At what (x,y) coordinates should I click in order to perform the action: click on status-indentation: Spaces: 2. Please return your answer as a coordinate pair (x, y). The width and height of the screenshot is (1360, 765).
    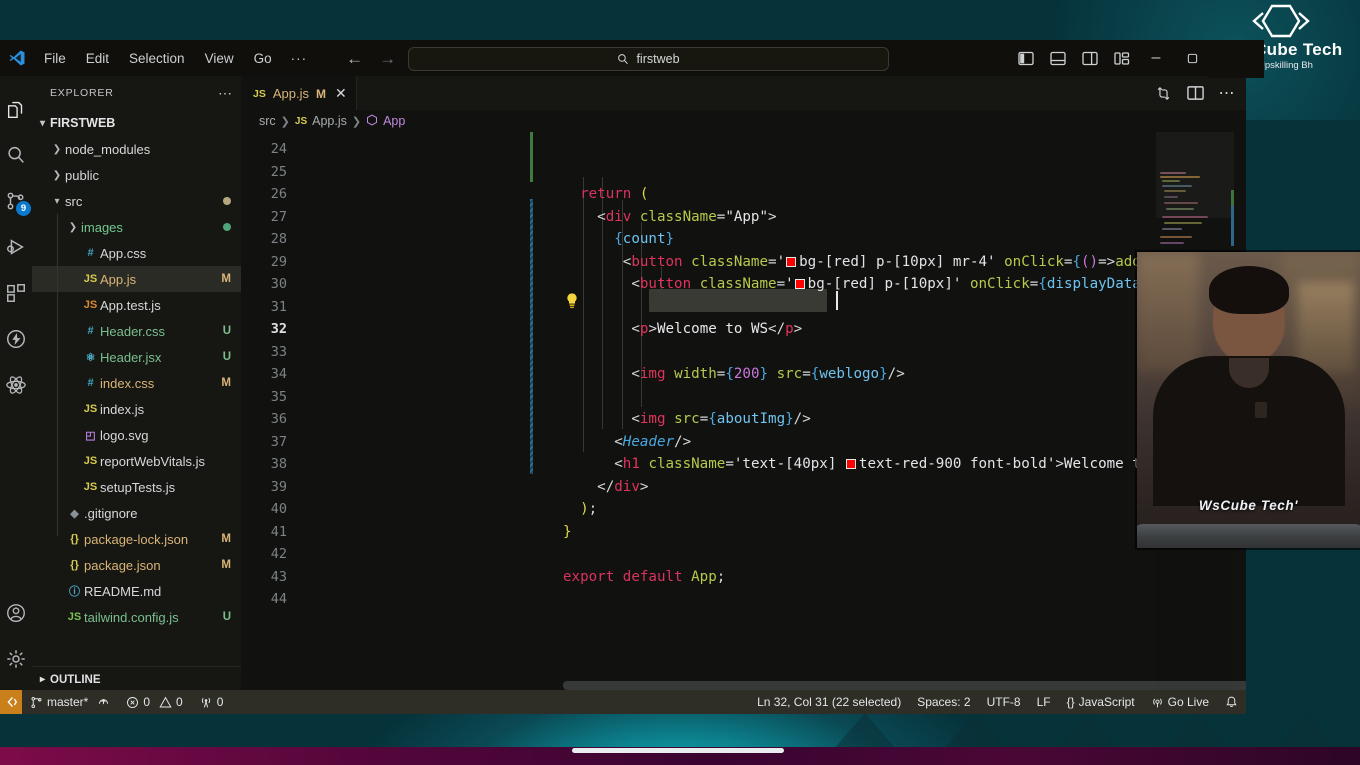
    Looking at the image, I should click on (943, 702).